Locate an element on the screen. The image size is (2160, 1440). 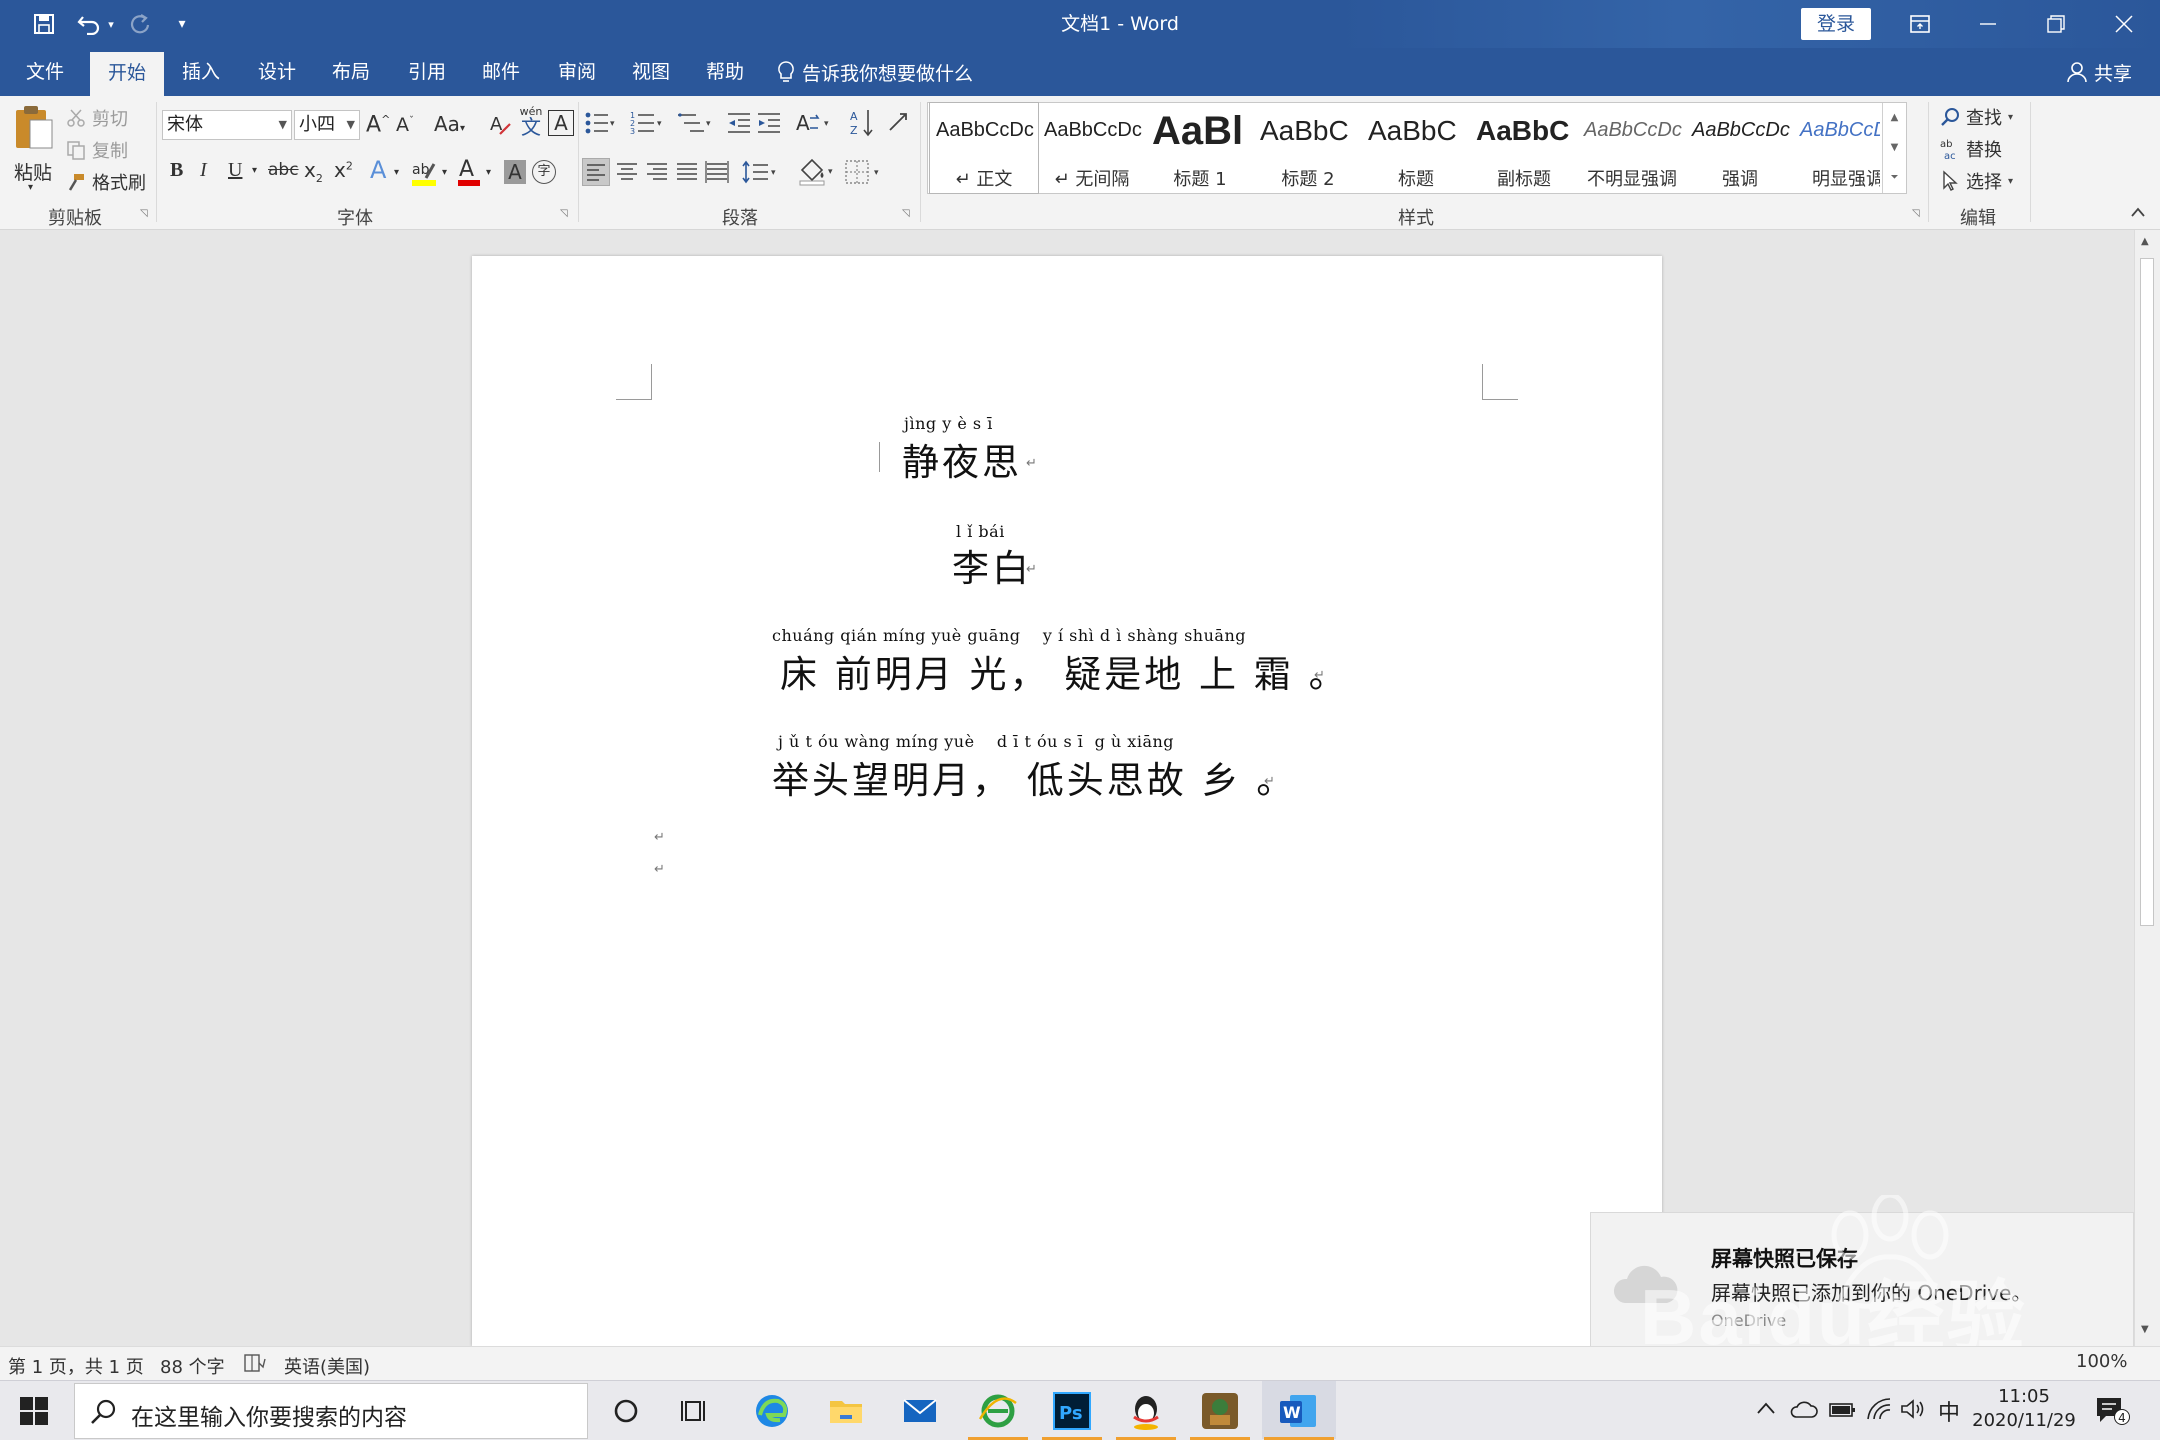
language-indicator: 英语(美国) is located at coordinates (327, 1366).